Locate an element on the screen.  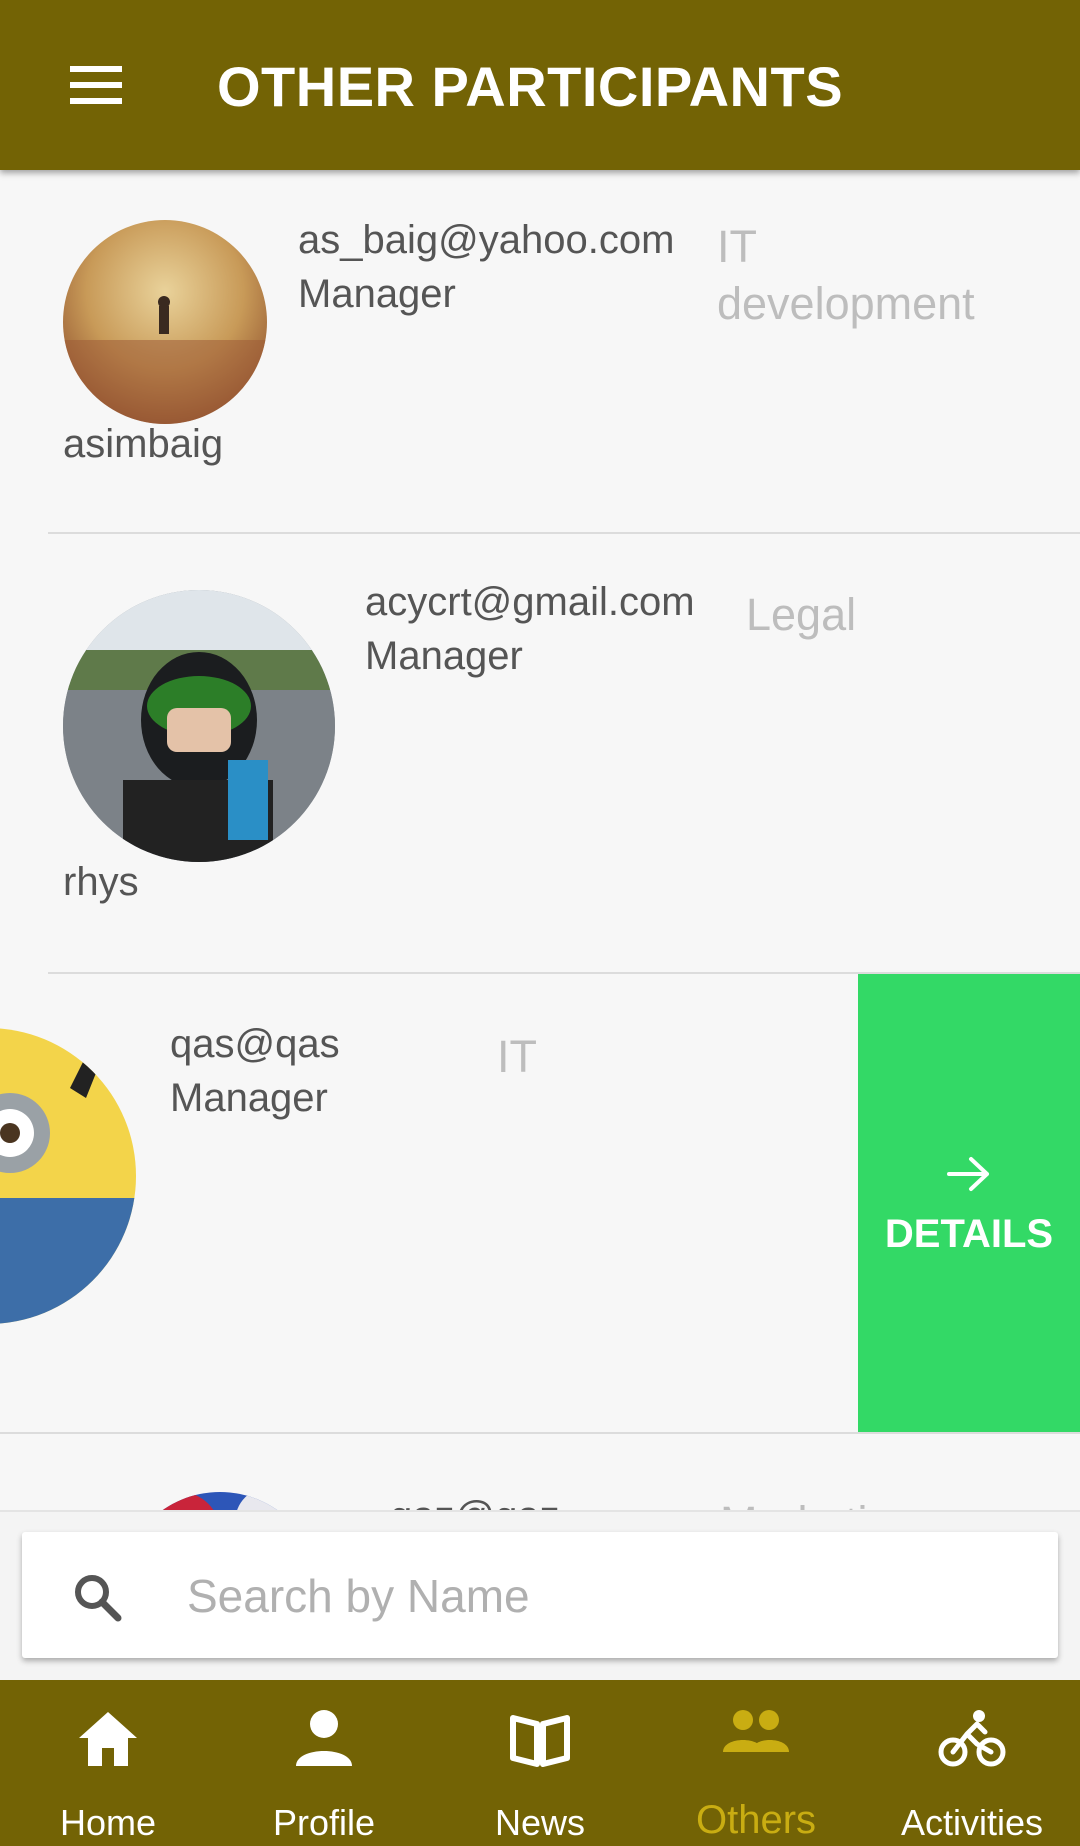
page-title: OTHER PARTICIPANTS is located at coordinates (530, 86).